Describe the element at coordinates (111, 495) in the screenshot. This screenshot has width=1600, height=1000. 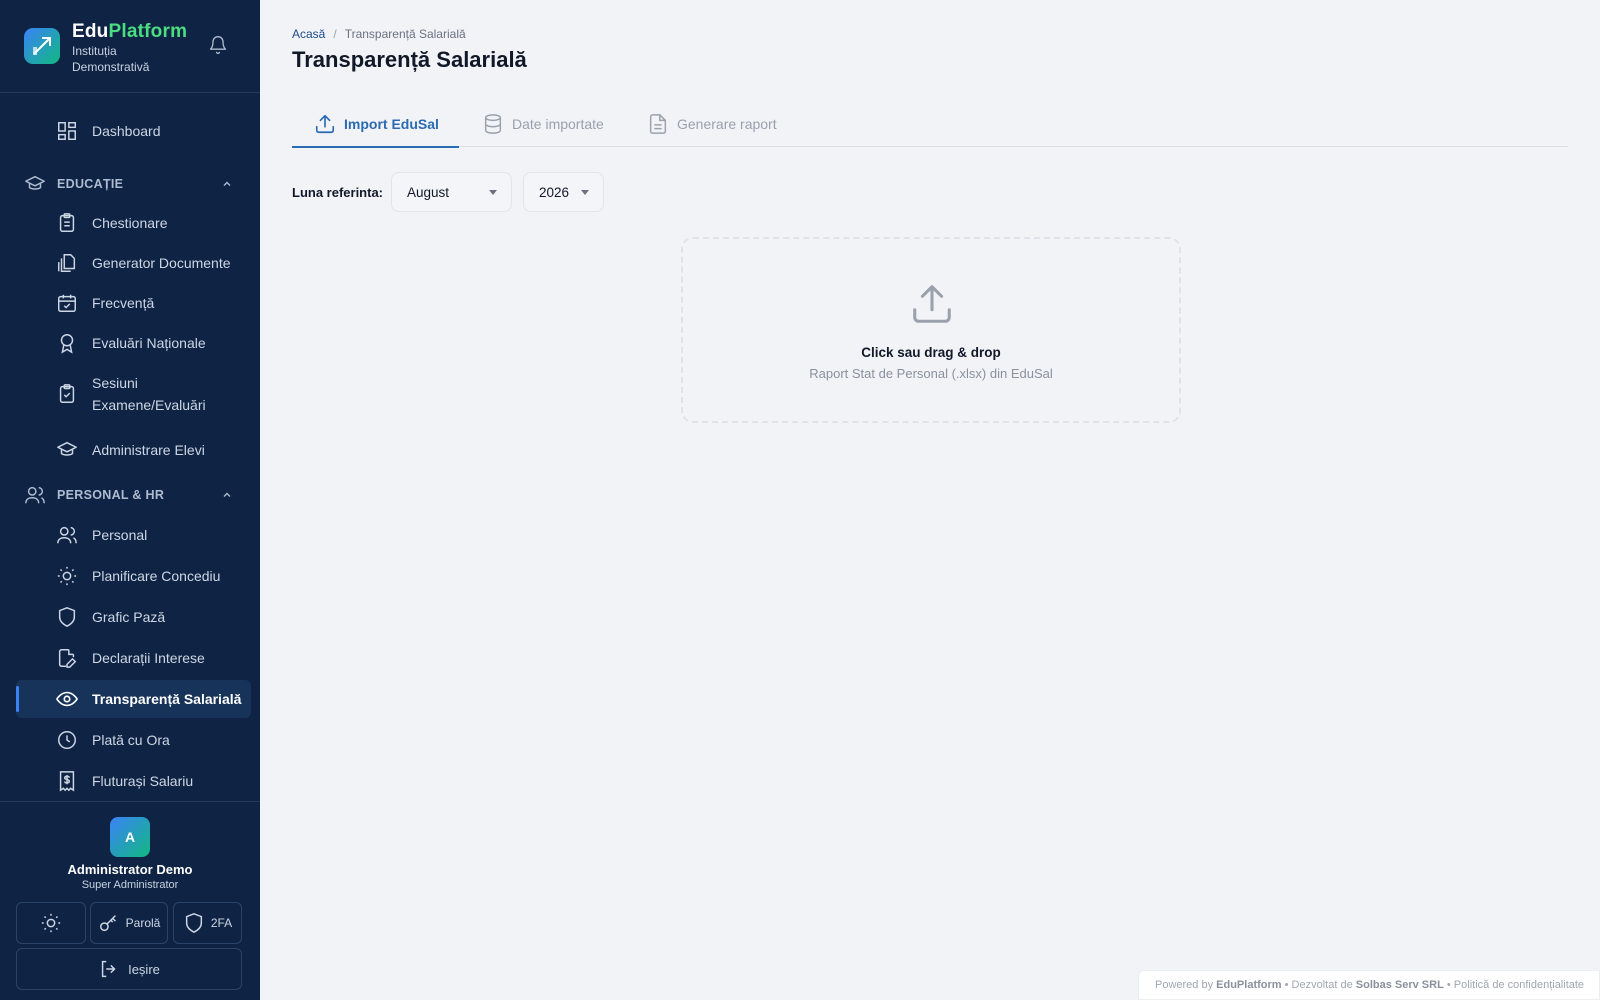
I see `section-title: PERSONAL & HR` at that location.